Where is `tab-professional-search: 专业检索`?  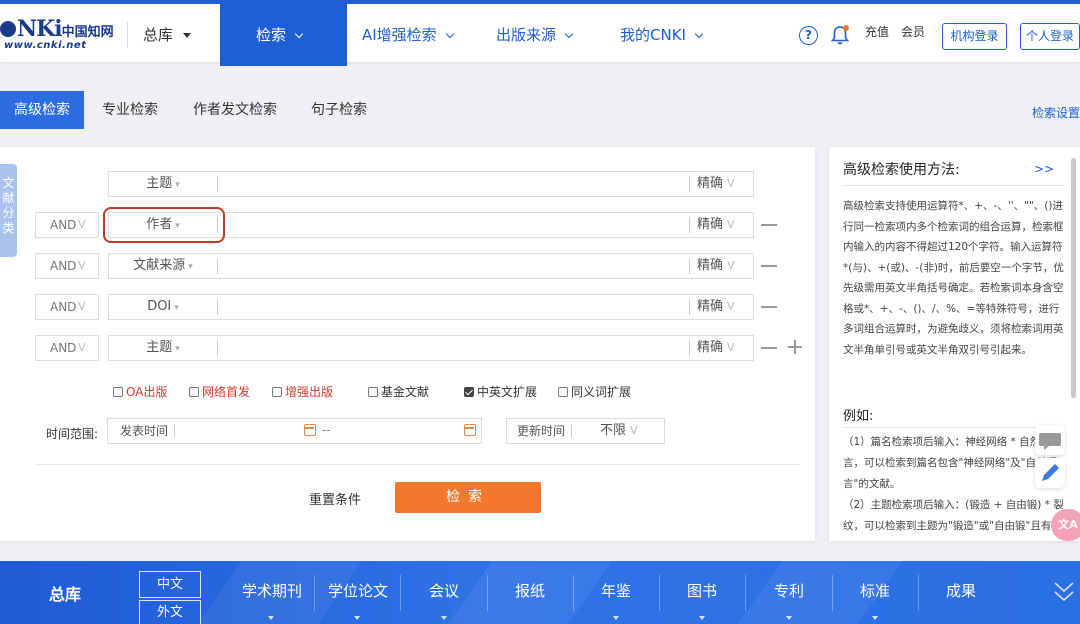 tab-professional-search: 专业检索 is located at coordinates (130, 110).